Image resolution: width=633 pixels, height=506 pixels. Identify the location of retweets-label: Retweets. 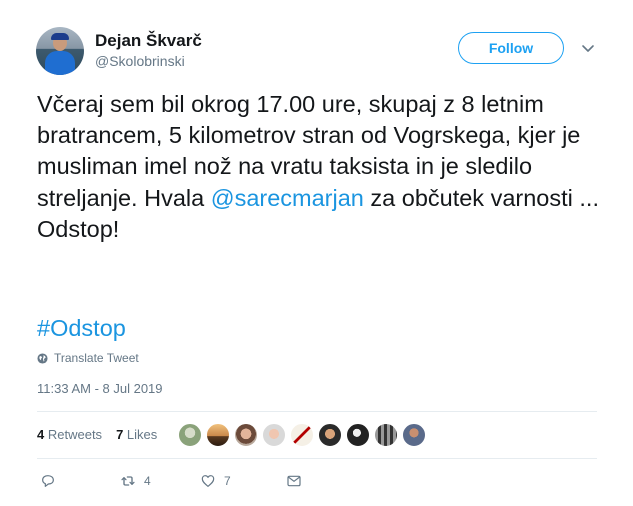
(75, 434).